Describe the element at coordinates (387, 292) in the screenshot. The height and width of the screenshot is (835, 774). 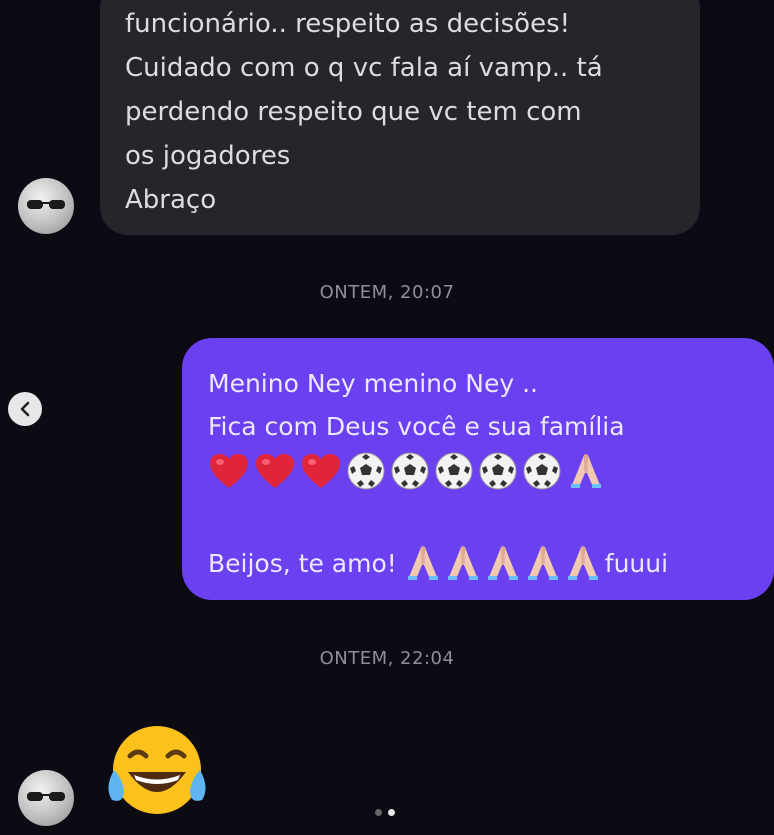
I see `message-timestamp: ONTEM, 20:07` at that location.